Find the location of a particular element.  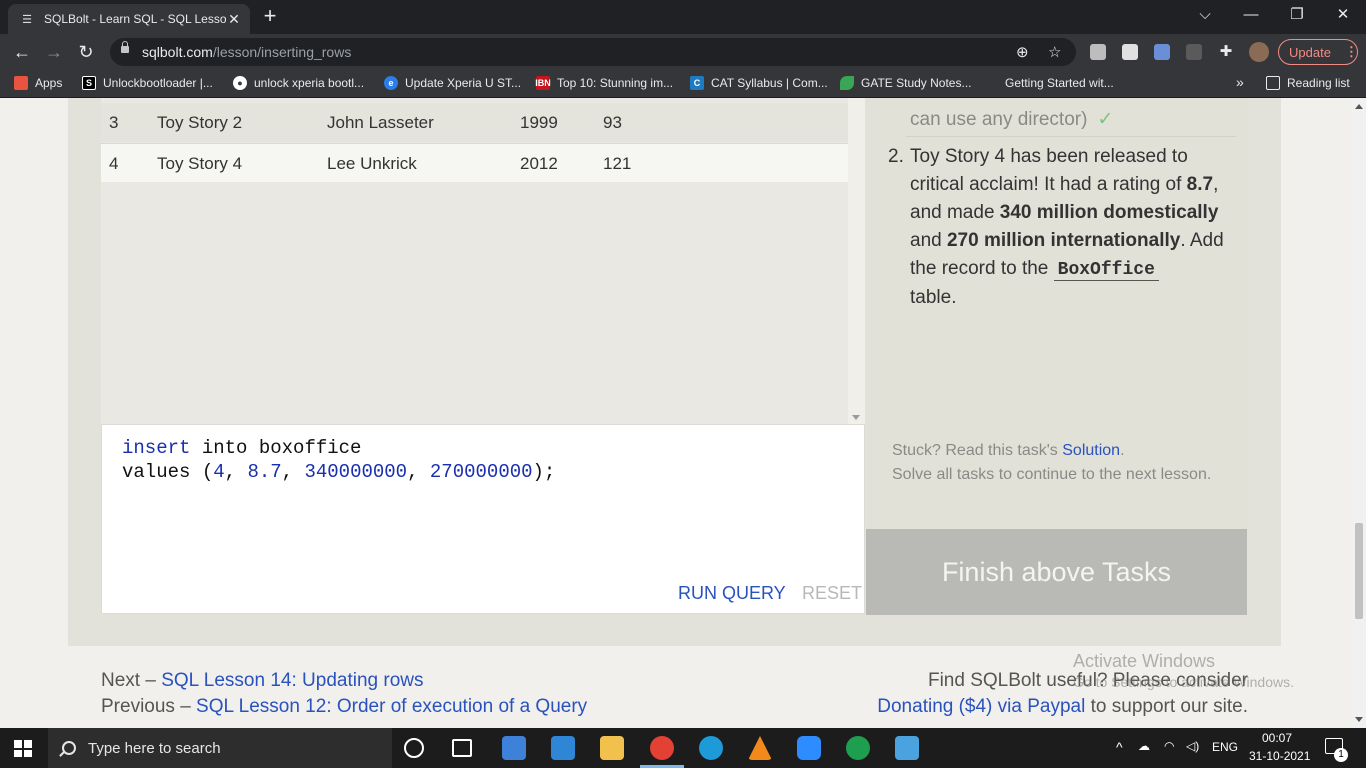

tab-search-icon: ⌵ is located at coordinates (1205, 15).